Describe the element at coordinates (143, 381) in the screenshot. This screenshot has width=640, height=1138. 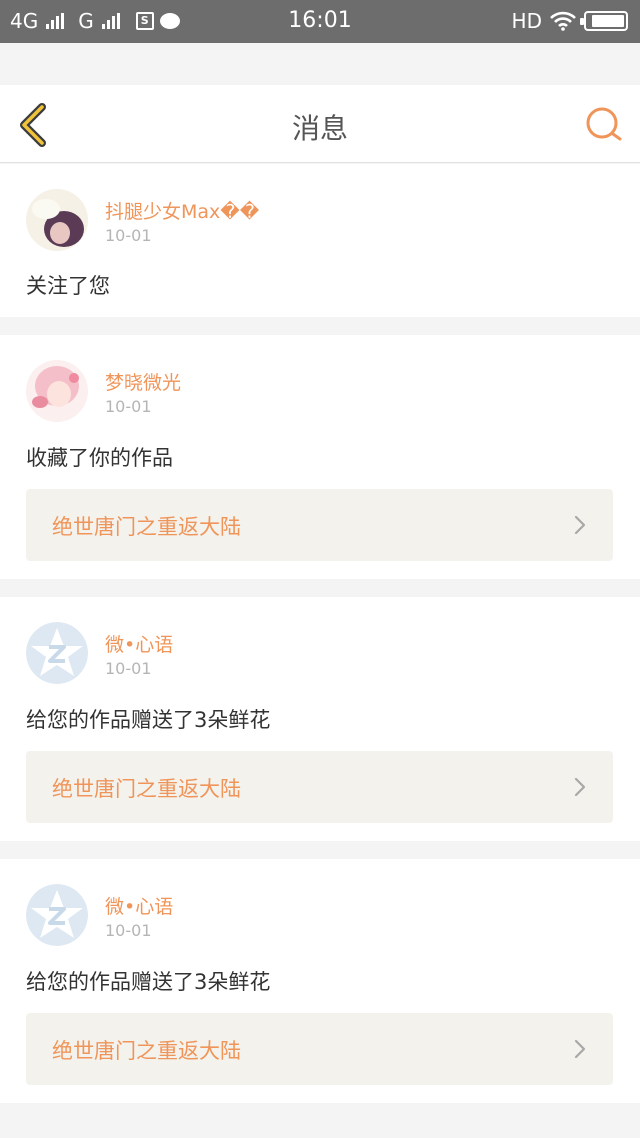
I see `username: 梦晓微光` at that location.